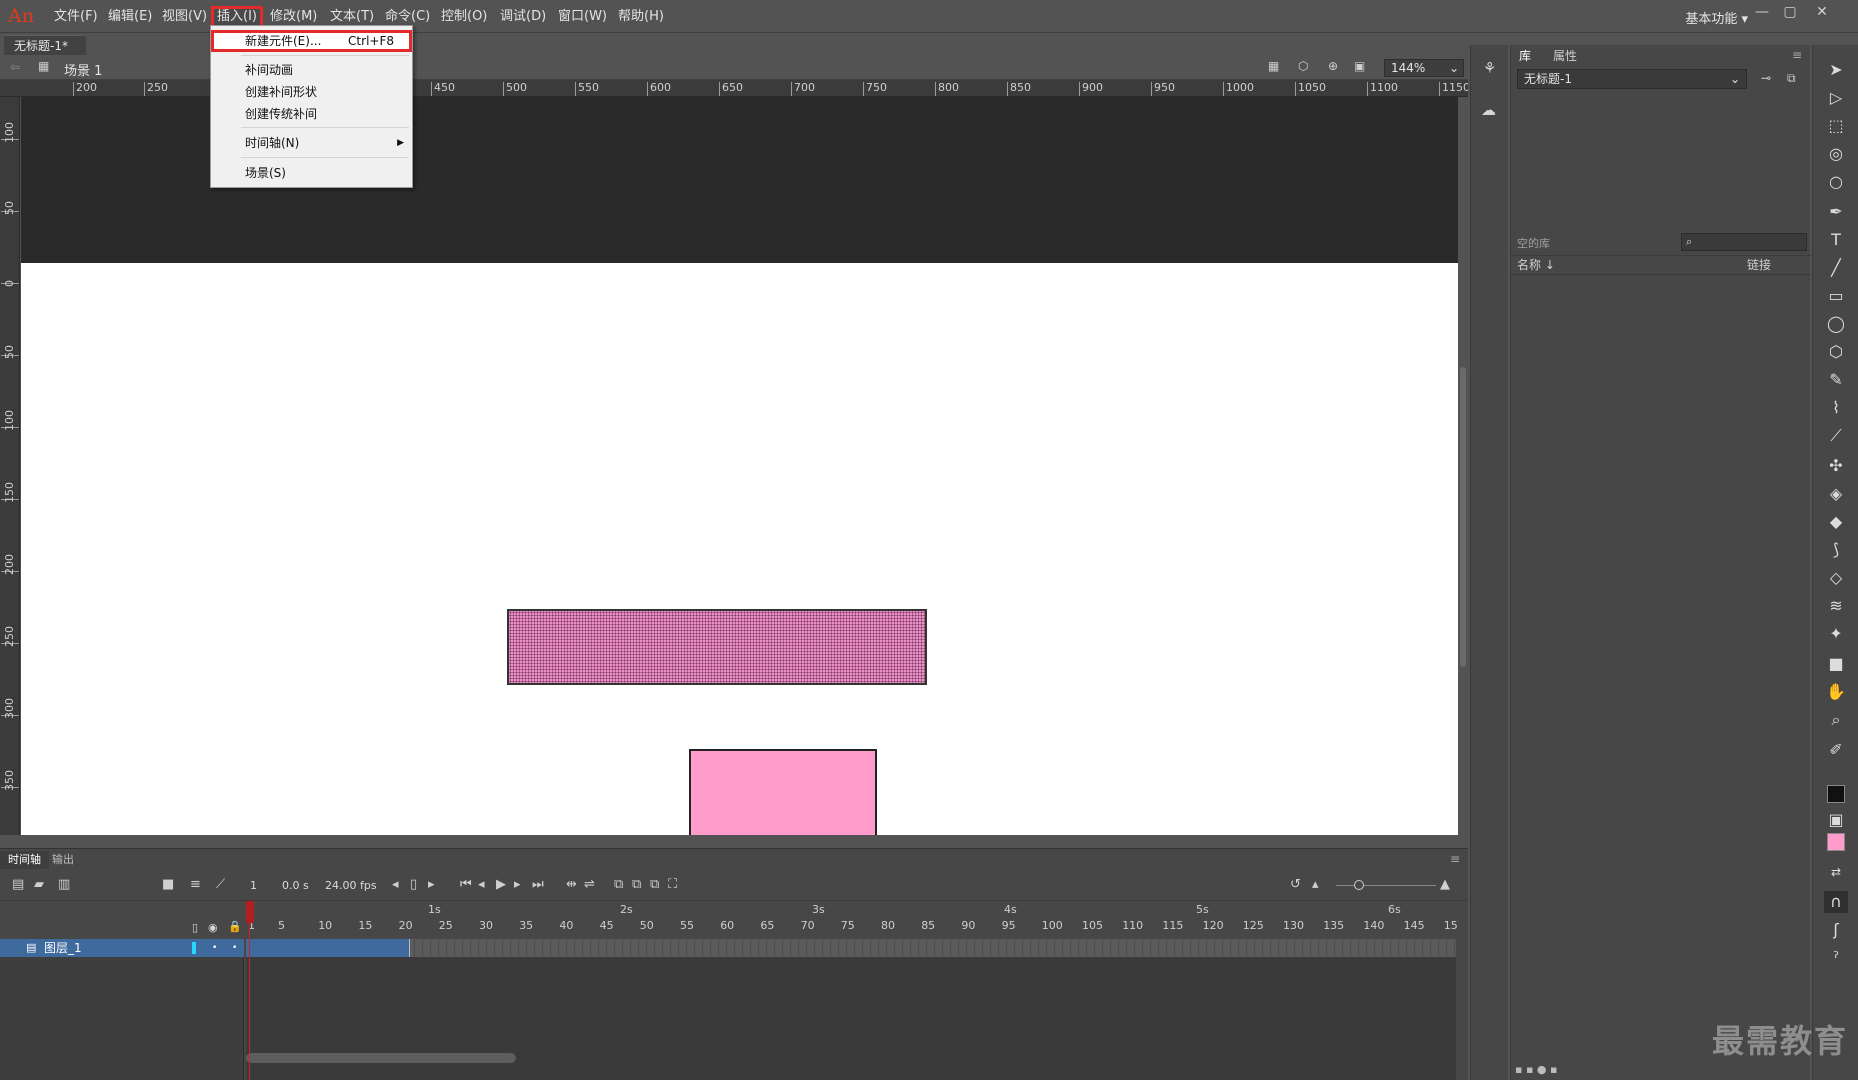 Image resolution: width=1858 pixels, height=1080 pixels. What do you see at coordinates (63, 860) in the screenshot?
I see `tab-output: 输出` at bounding box center [63, 860].